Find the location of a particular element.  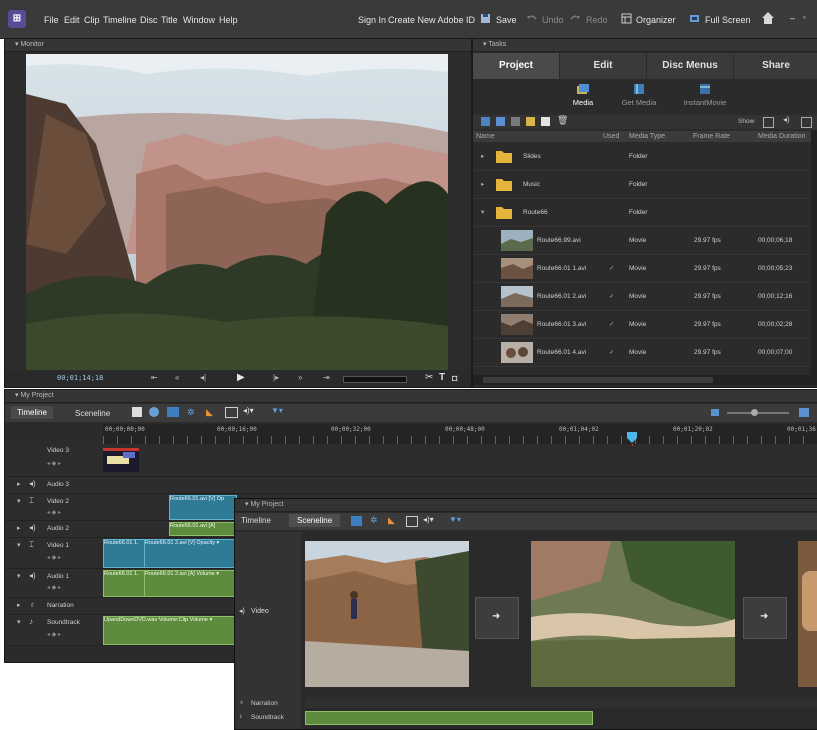

organizer-button: Organizer is located at coordinates (656, 20).